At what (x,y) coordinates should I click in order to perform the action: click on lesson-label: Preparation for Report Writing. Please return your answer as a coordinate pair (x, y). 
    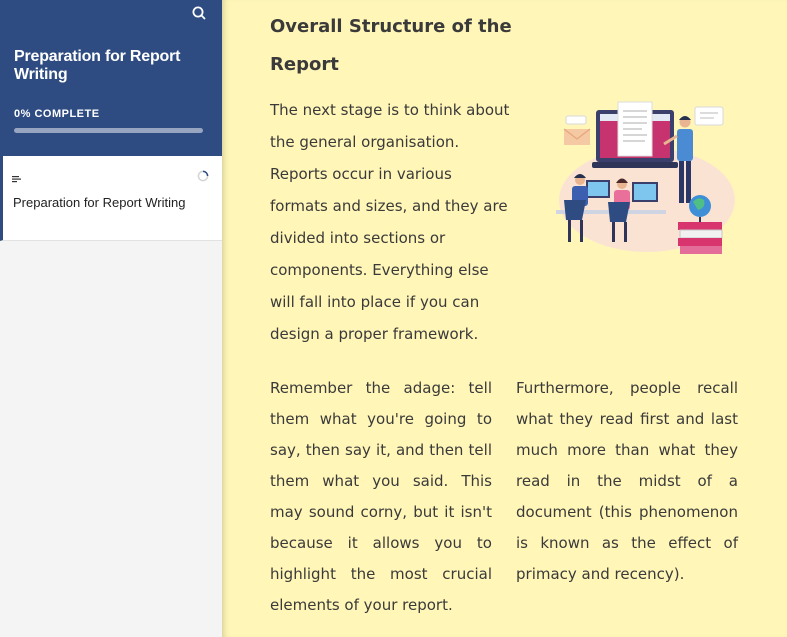
    Looking at the image, I should click on (99, 202).